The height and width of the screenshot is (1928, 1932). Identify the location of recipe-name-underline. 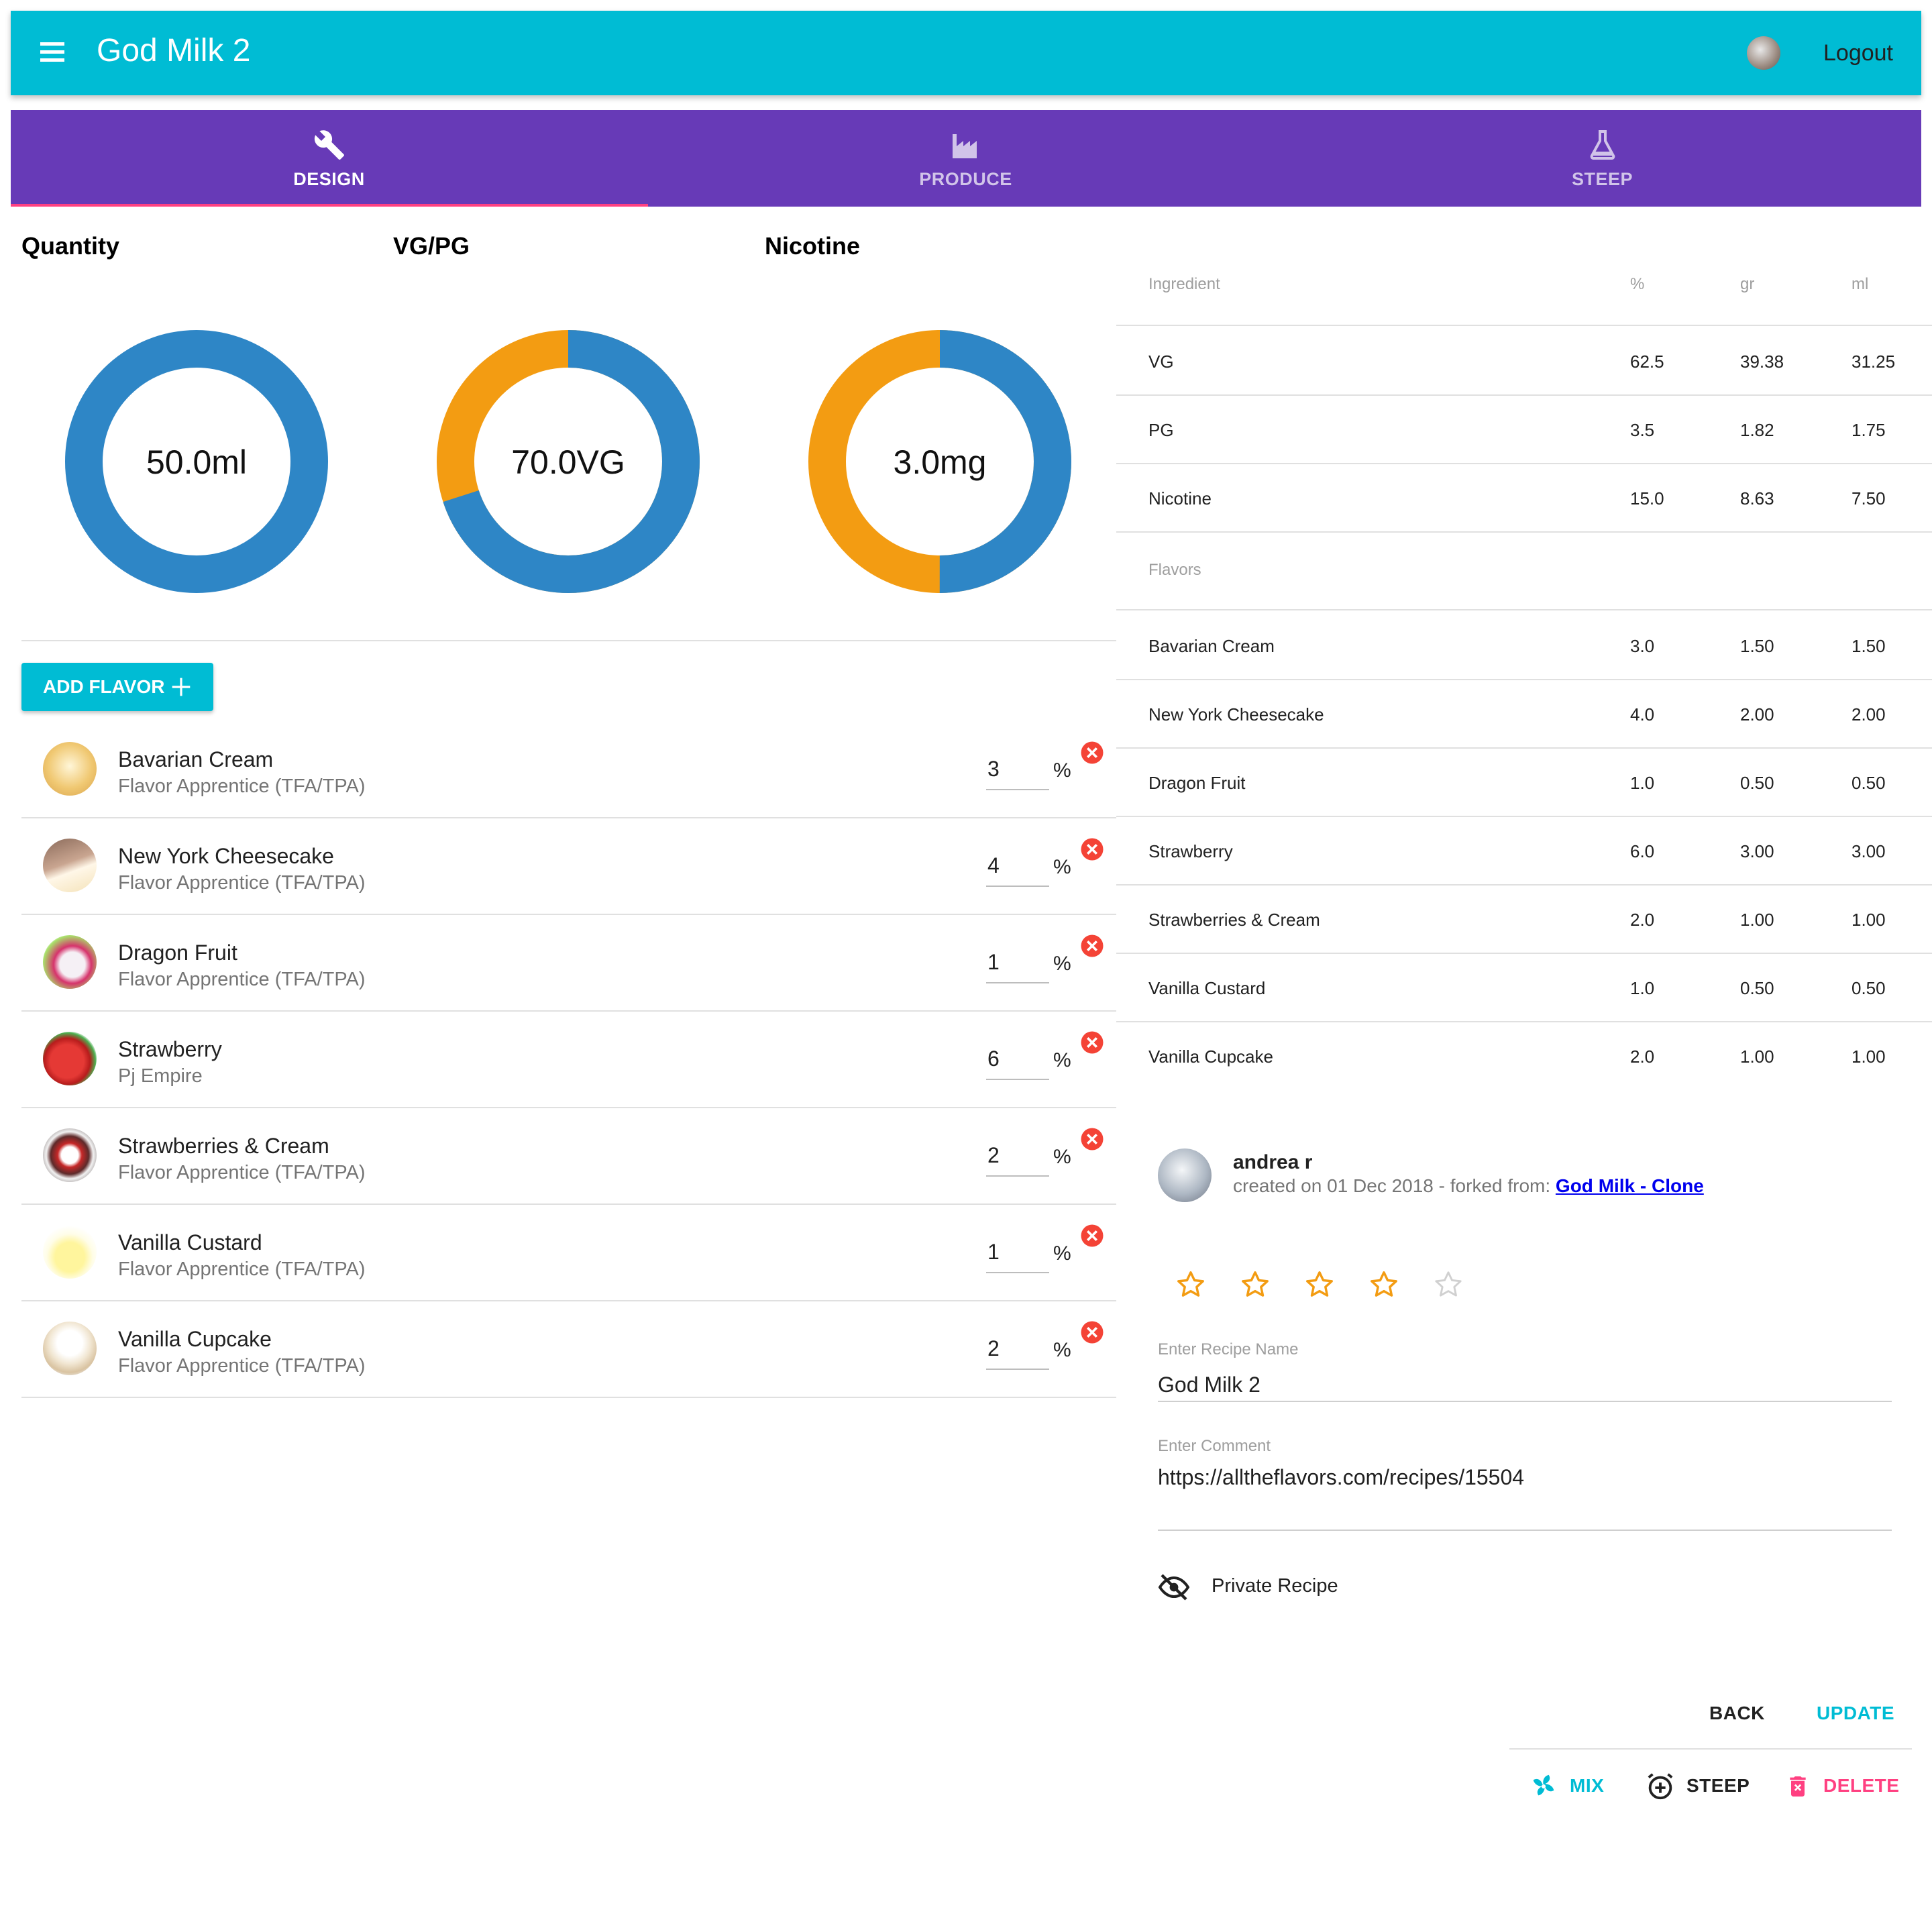
(1525, 1402).